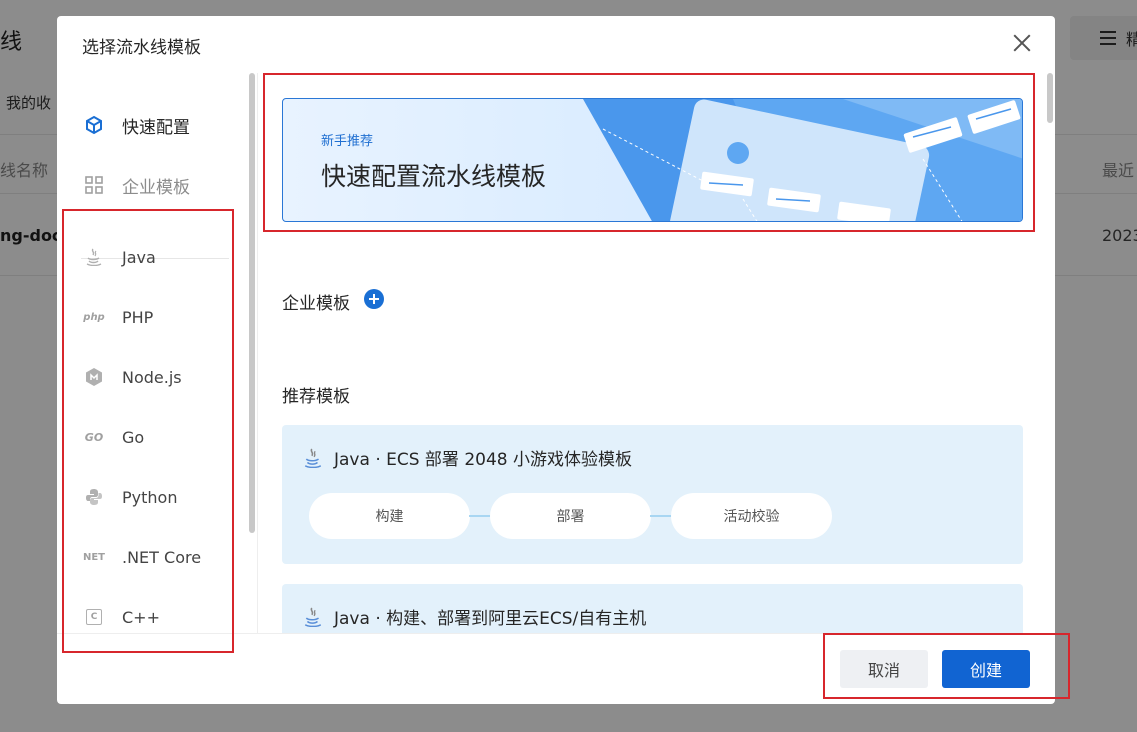 The image size is (1137, 732). I want to click on sidebar-item-php: php PHP, so click(152, 317).